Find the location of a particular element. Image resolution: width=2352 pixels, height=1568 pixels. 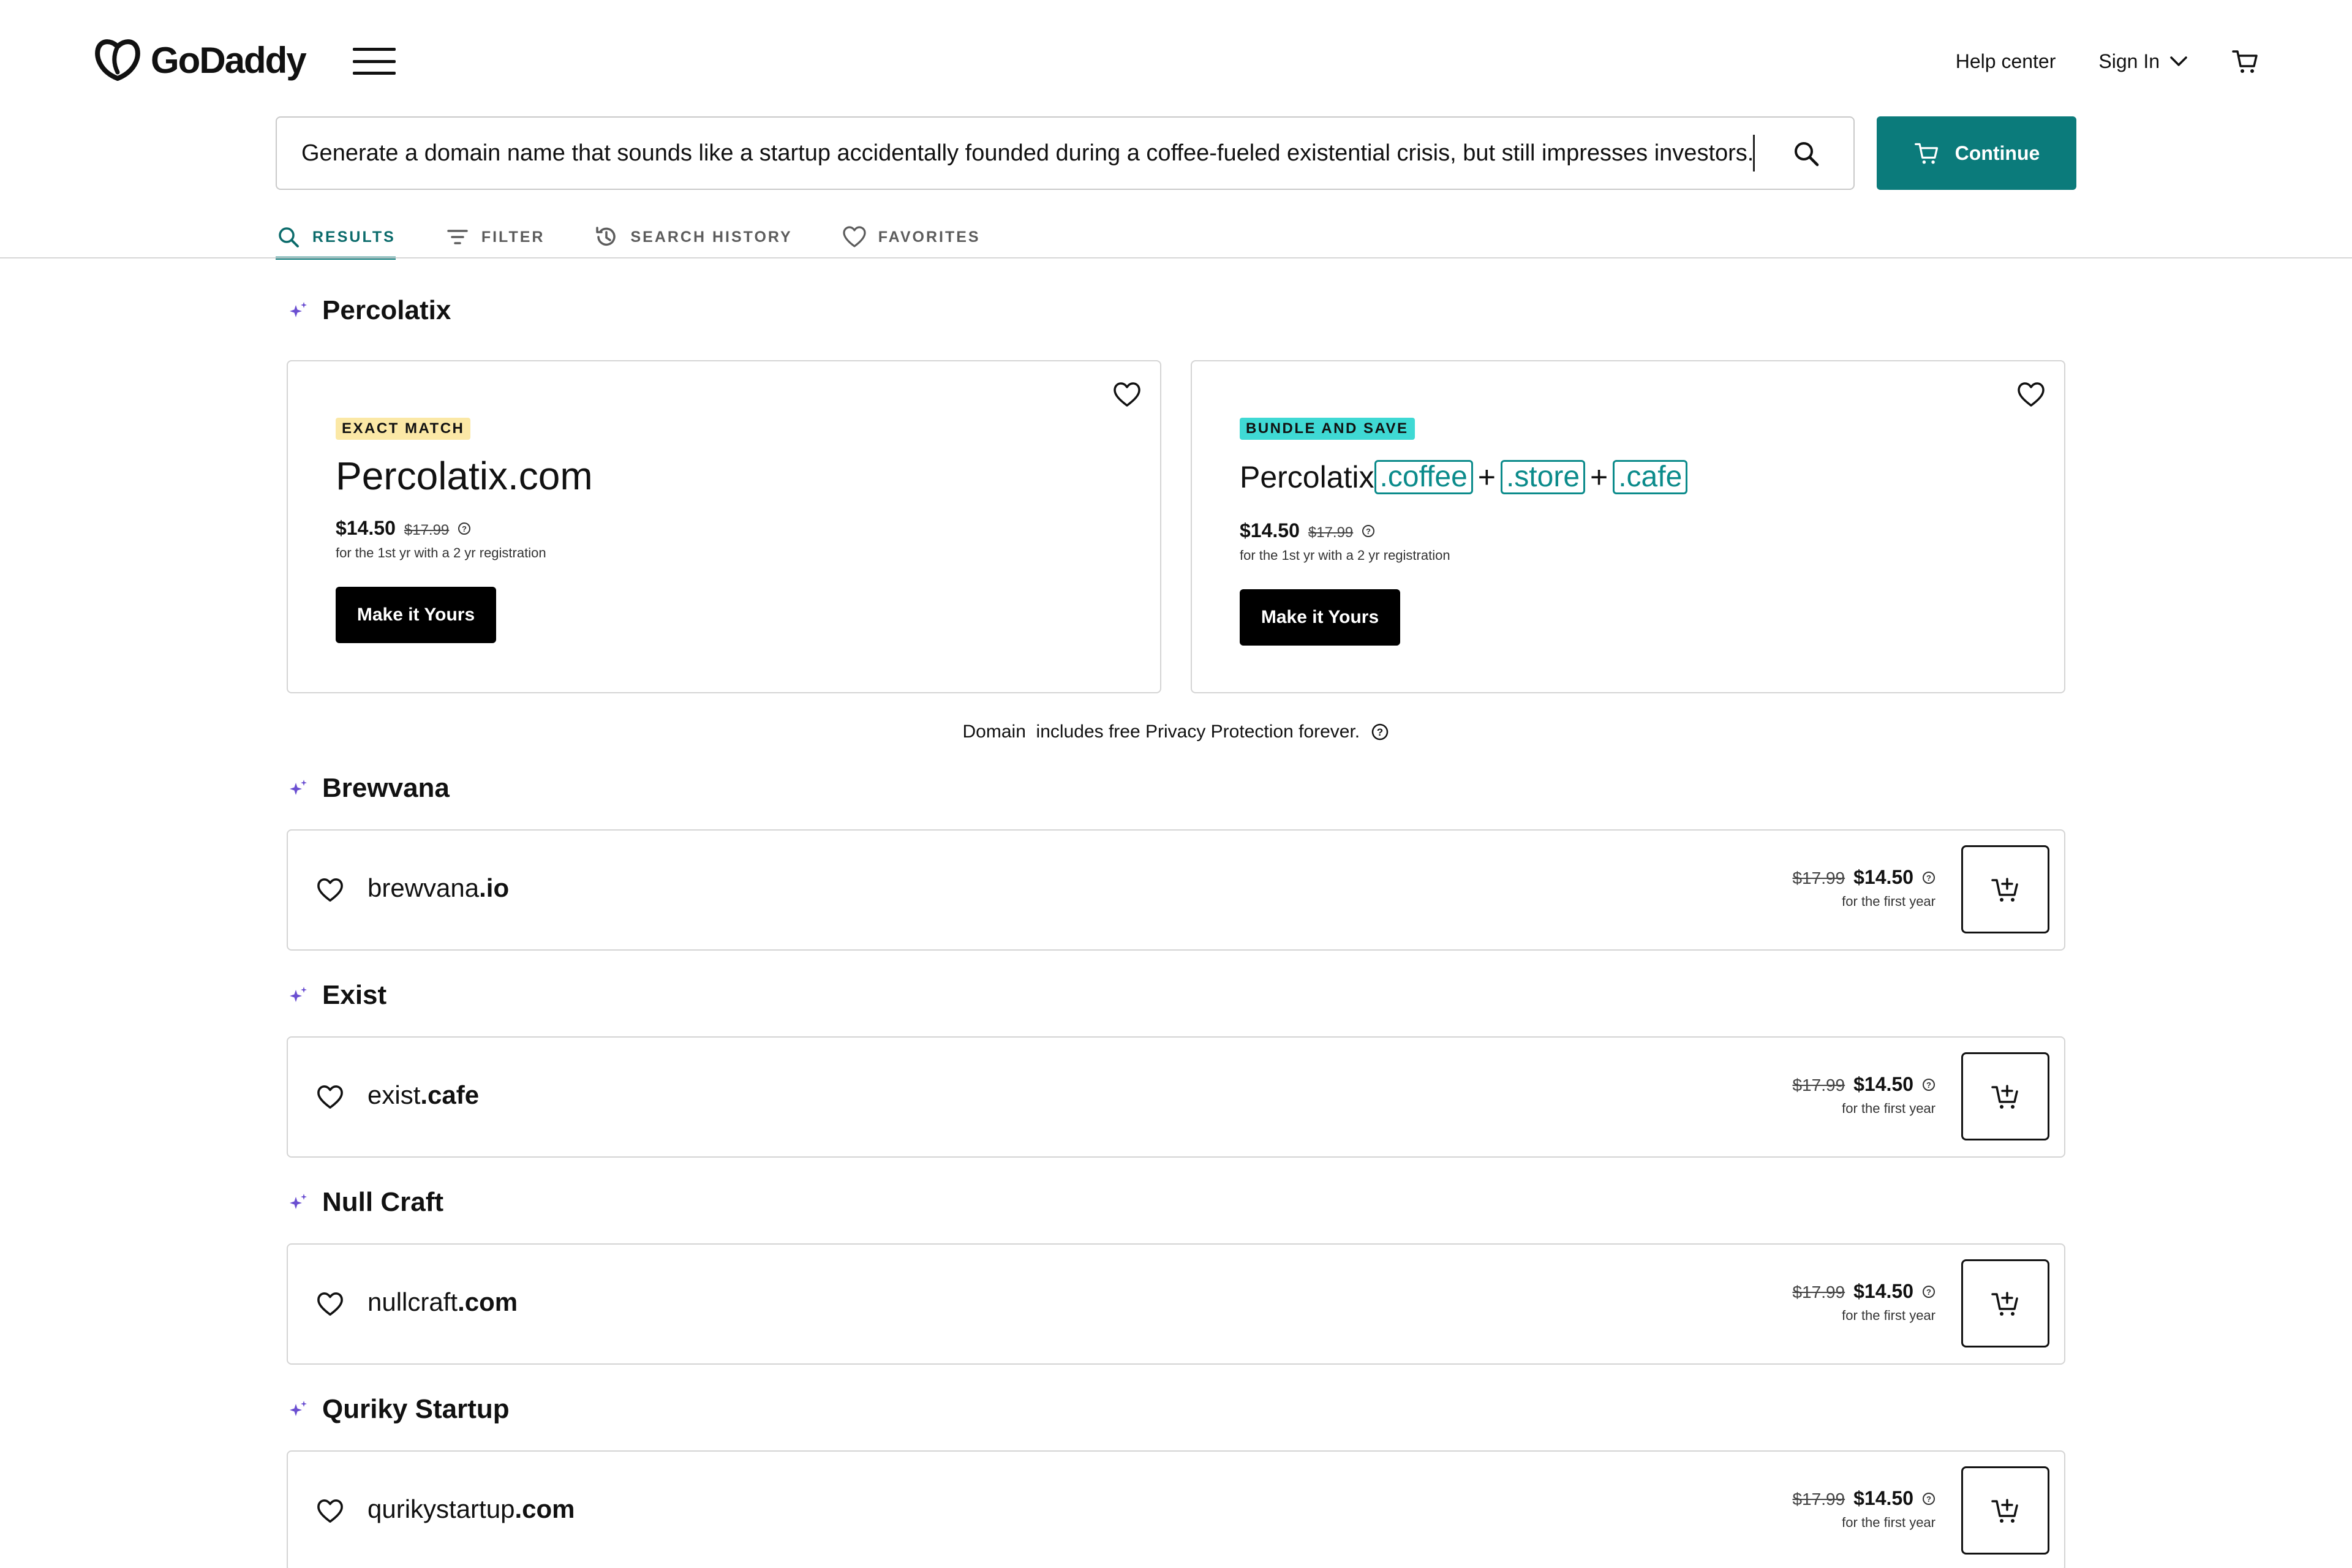

domain-tld: .cafe is located at coordinates (450, 1094).